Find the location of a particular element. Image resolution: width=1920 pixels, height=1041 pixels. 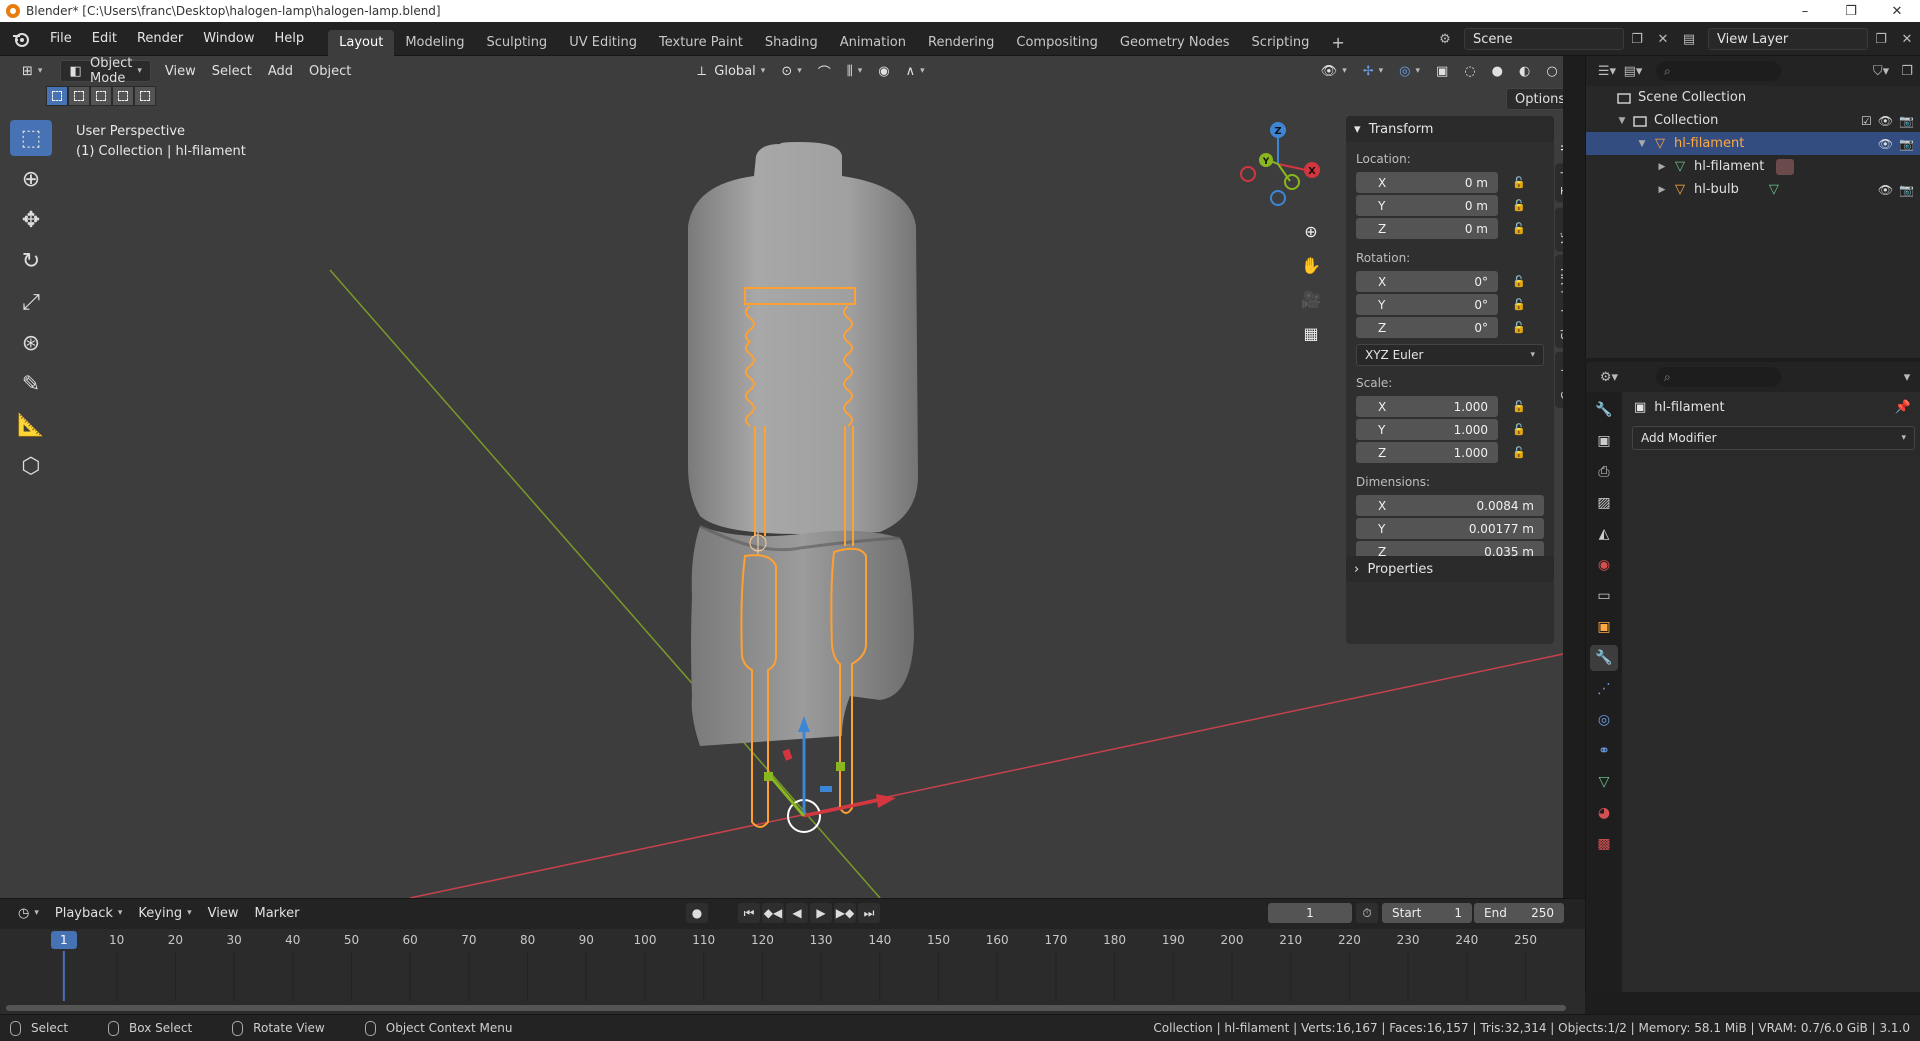

outliner-row-hl-filament: ▼ ▽ hl-filament 👁 📷 is located at coordinates (1753, 143).